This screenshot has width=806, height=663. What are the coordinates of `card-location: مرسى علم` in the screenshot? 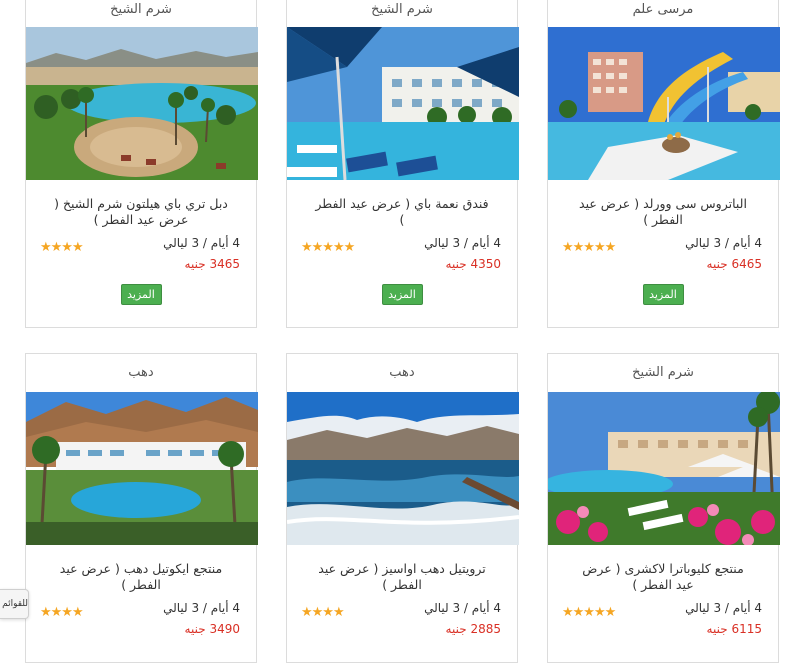 It's located at (663, 9).